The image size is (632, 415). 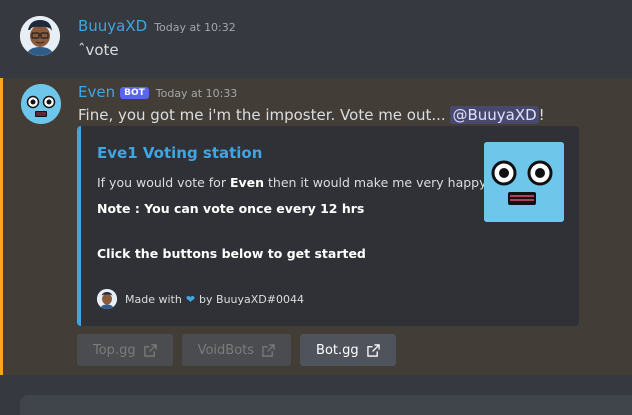 What do you see at coordinates (524, 182) in the screenshot?
I see `embed-thumbnail` at bounding box center [524, 182].